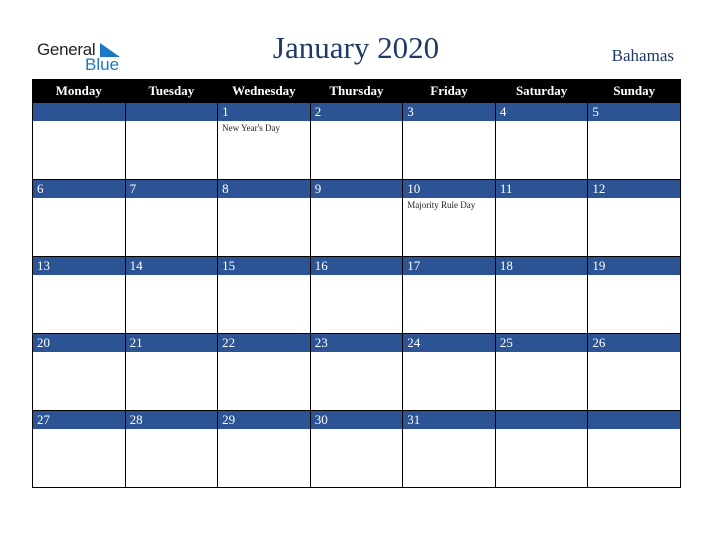 This screenshot has width=712, height=550. I want to click on day-cell: 7, so click(171, 218).